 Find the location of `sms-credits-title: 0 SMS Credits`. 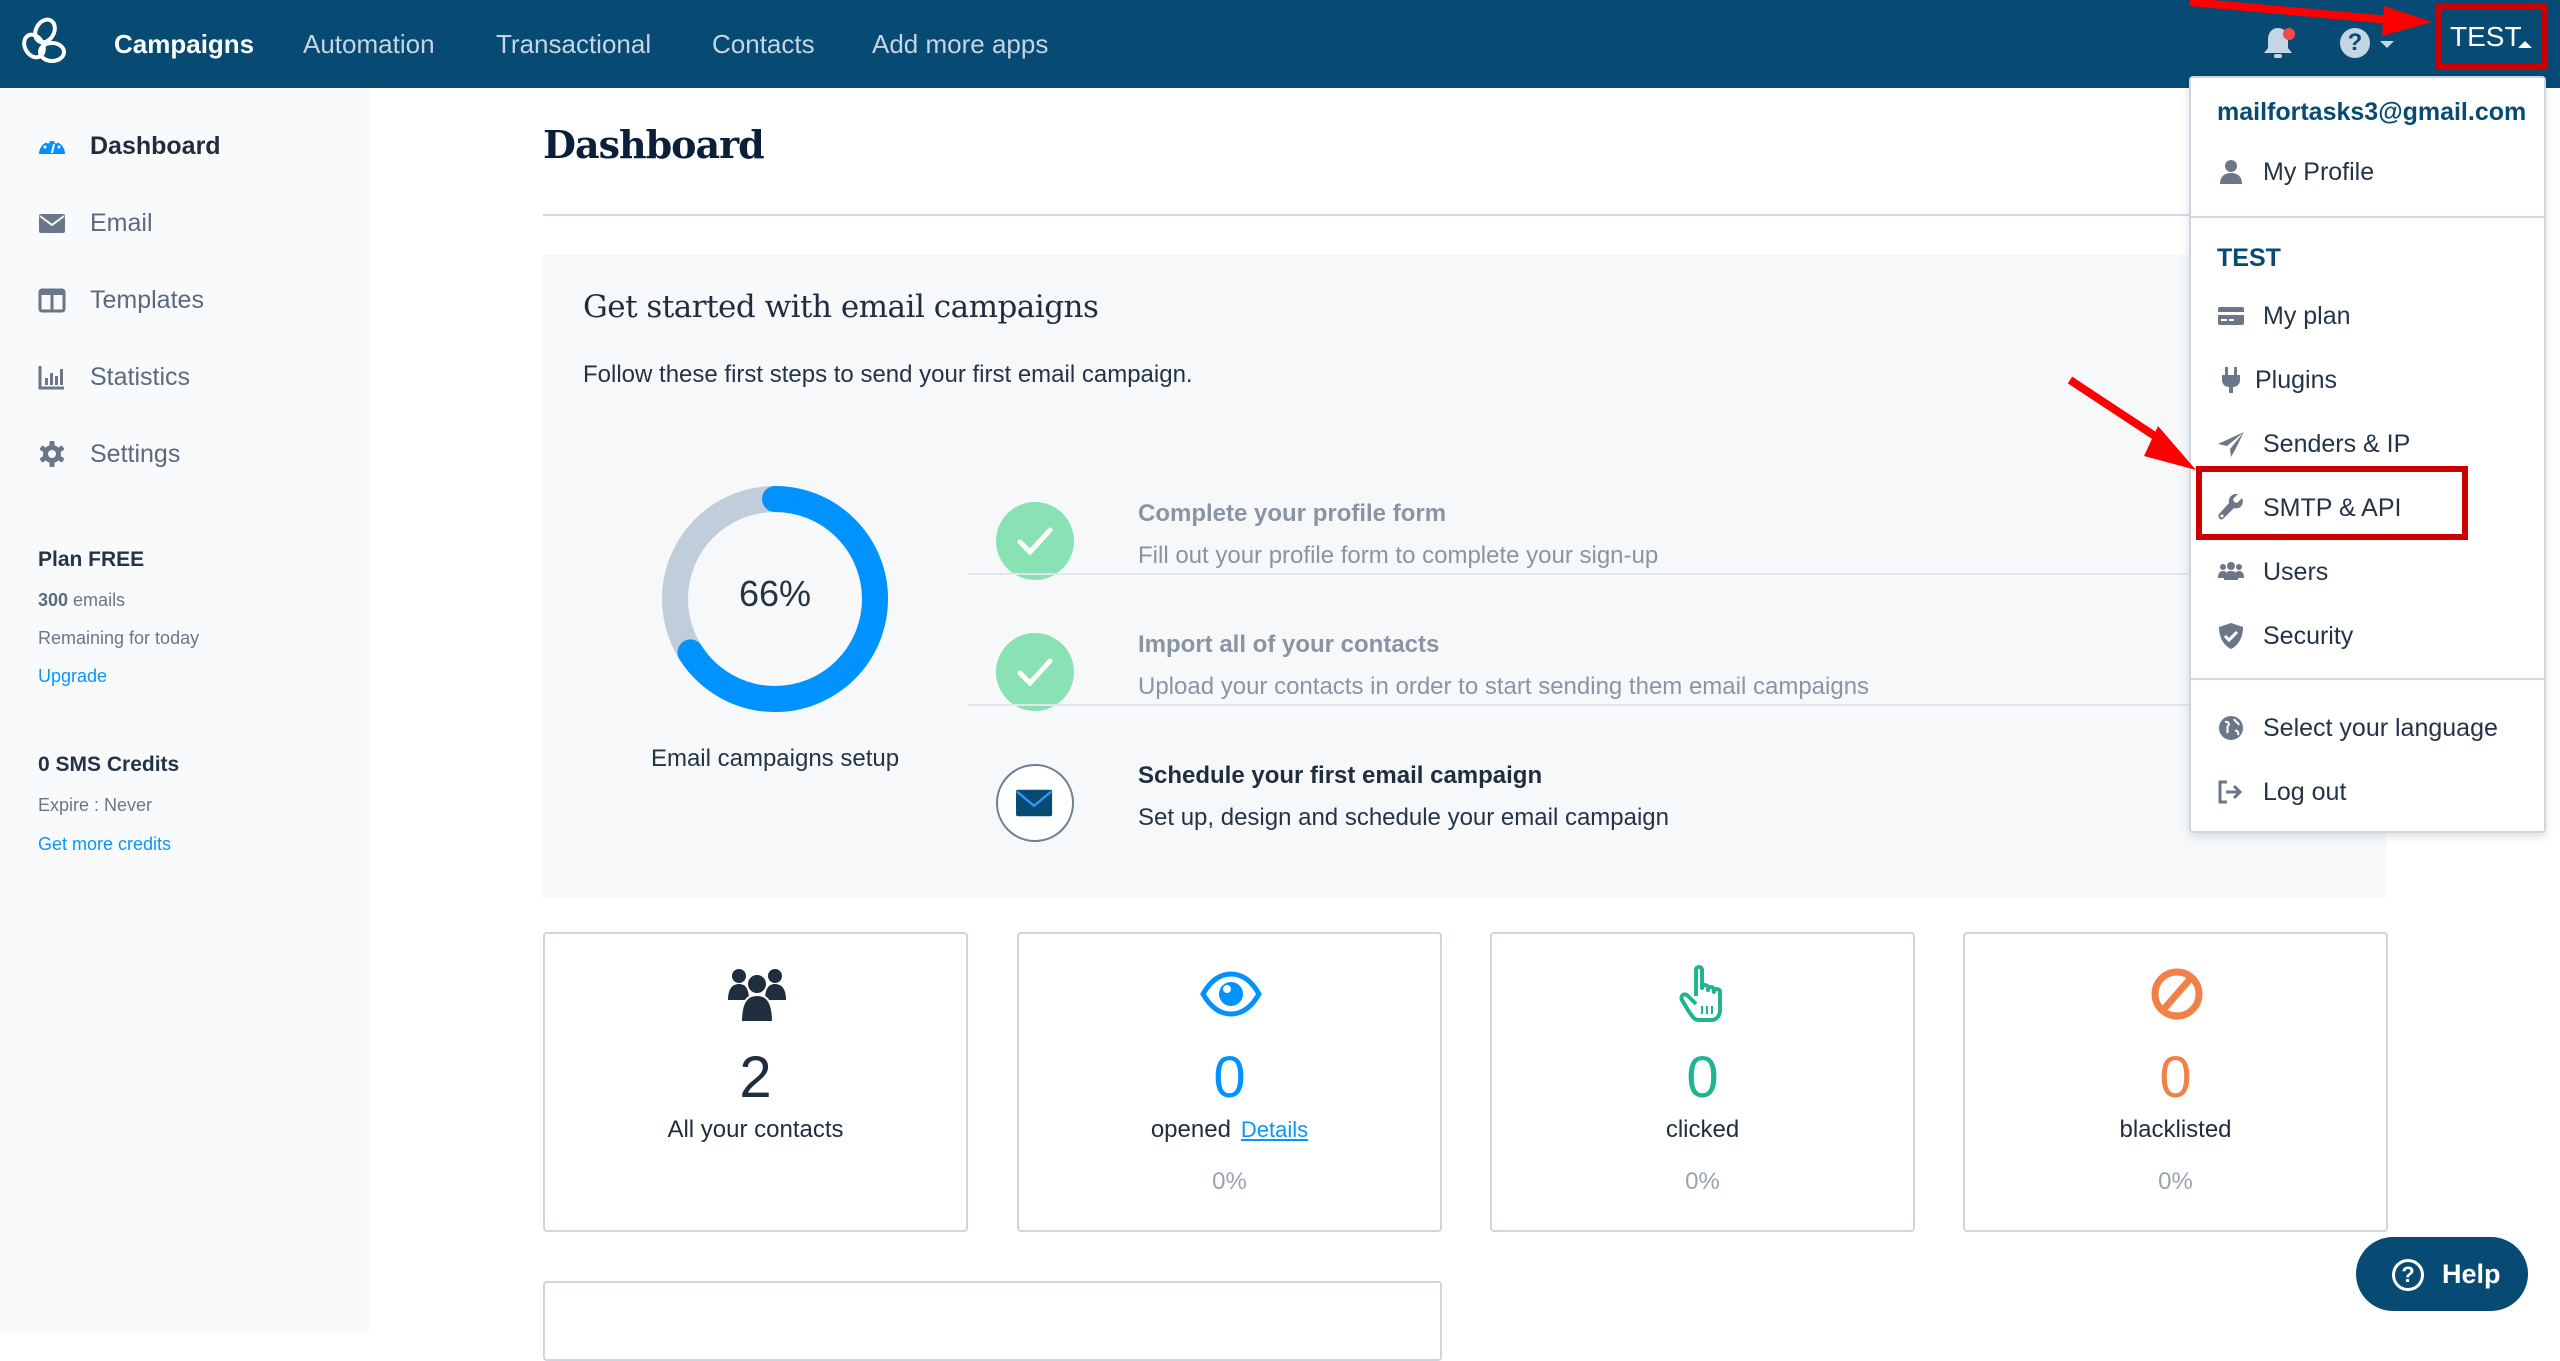

sms-credits-title: 0 SMS Credits is located at coordinates (109, 764).